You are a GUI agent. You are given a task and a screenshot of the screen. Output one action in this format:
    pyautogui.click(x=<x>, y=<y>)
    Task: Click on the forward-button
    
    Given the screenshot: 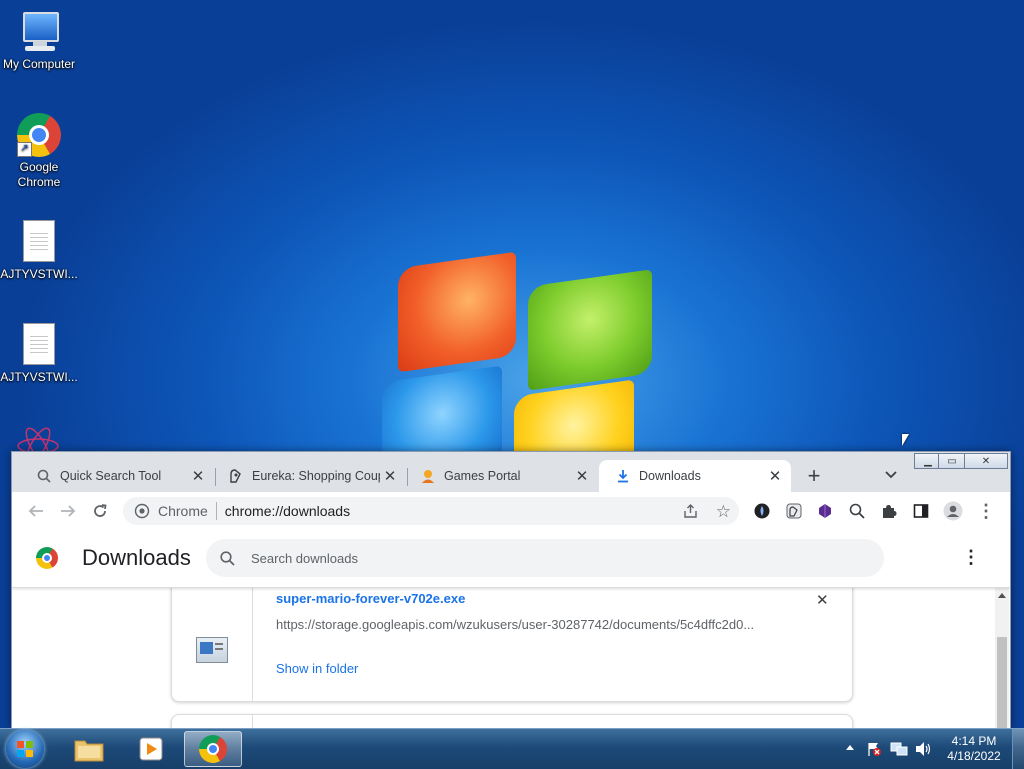 What is the action you would take?
    pyautogui.click(x=68, y=511)
    